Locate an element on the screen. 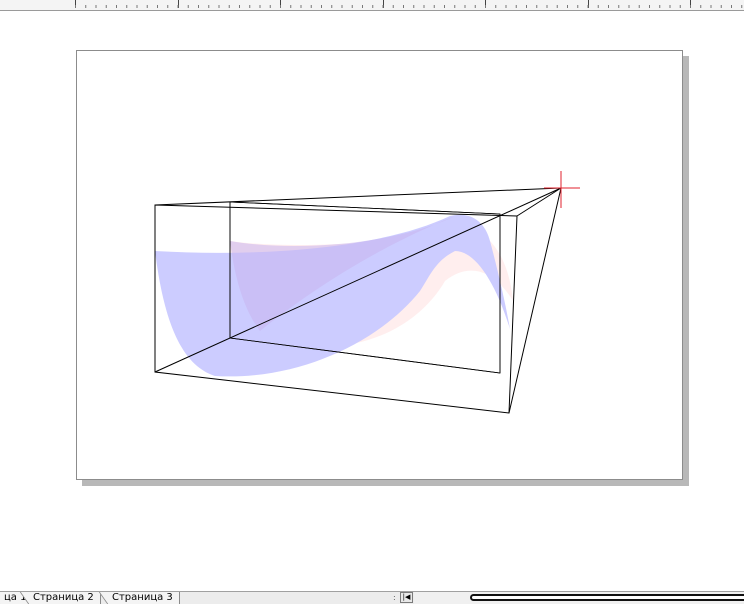  first-page-icon: |◀ is located at coordinates (406, 597).